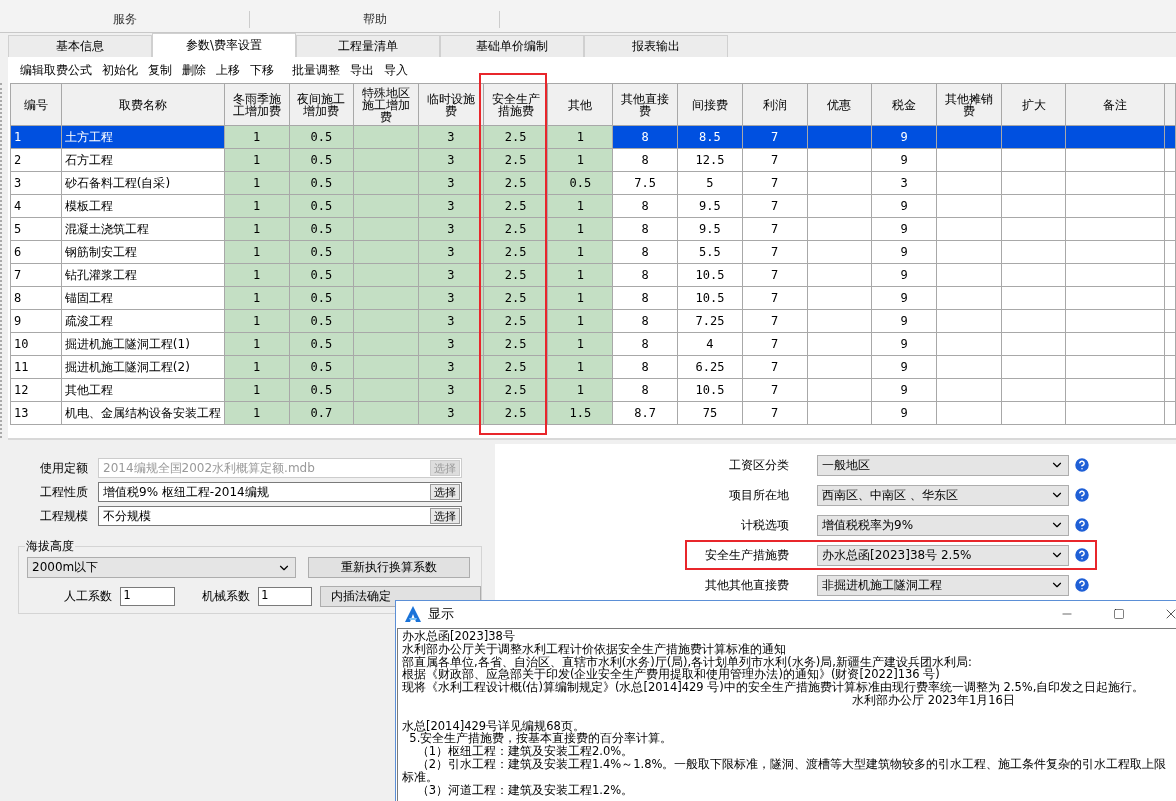 The image size is (1176, 801). I want to click on table-cell: 掘进机施工隧洞工程(1), so click(143, 344).